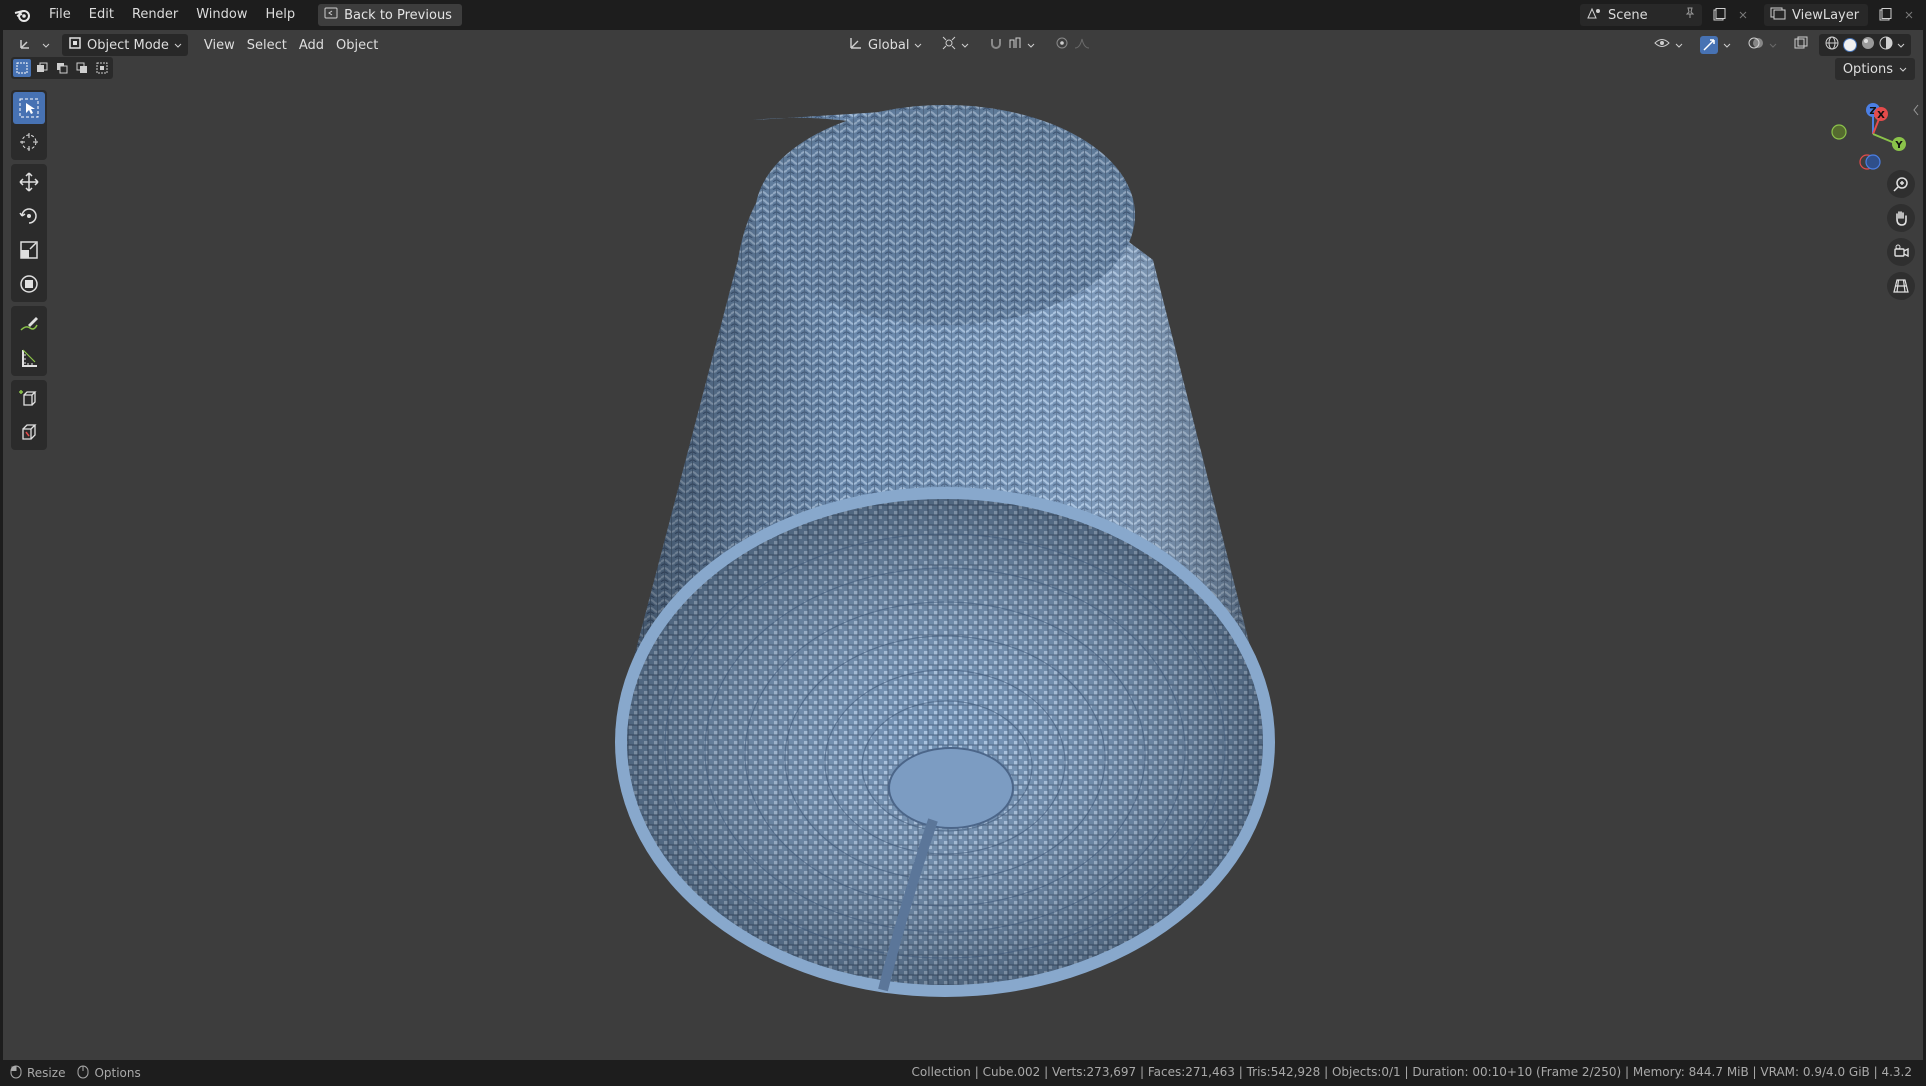 This screenshot has width=1926, height=1086. What do you see at coordinates (29, 108) in the screenshot?
I see `select-box-tool-icon` at bounding box center [29, 108].